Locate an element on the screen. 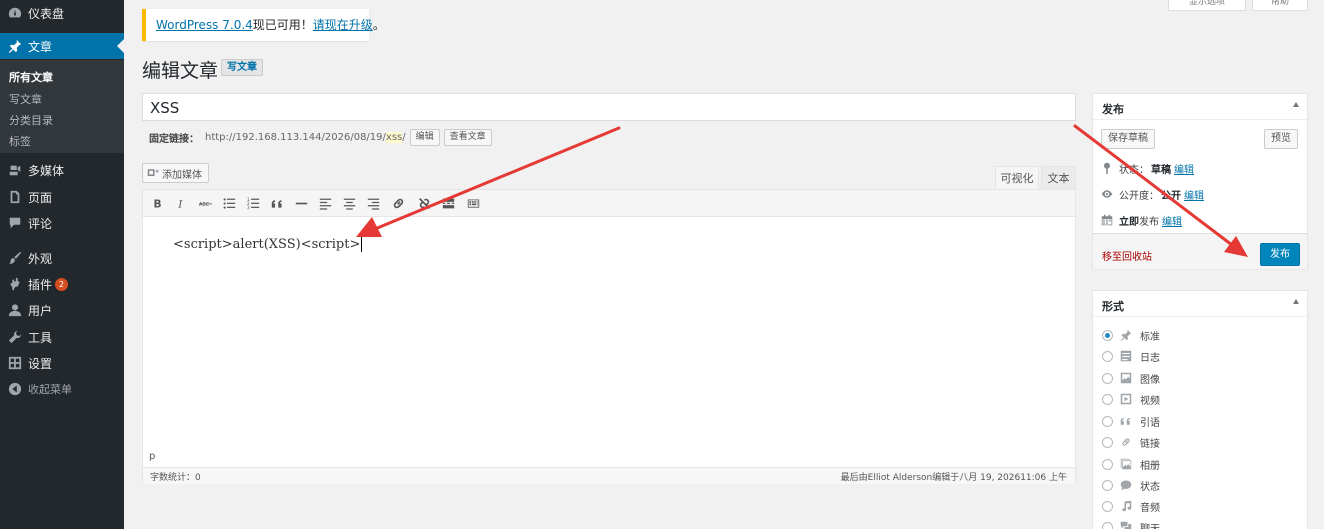  align-right-icon is located at coordinates (373, 203).